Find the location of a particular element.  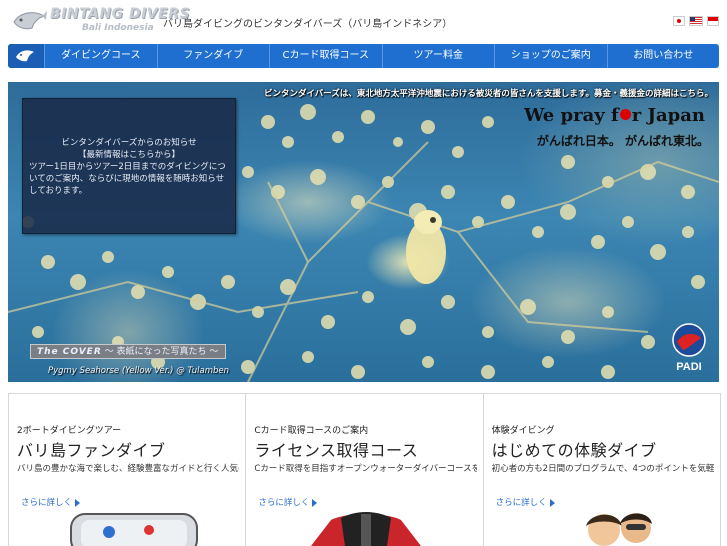

cover-title-bar: The COVER 〜 表紙になった写真たち 〜 is located at coordinates (128, 351).